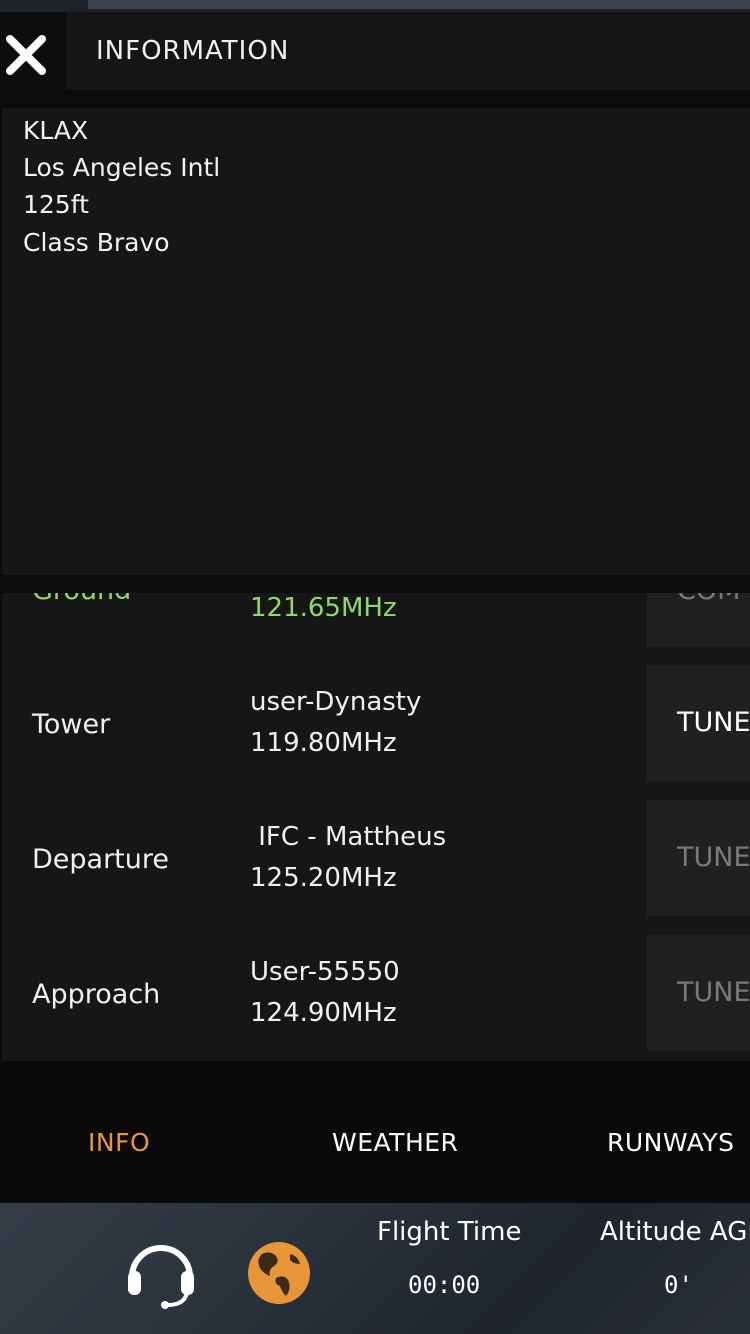  What do you see at coordinates (375, 1268) in the screenshot?
I see `status-bar: Flight Time 00:00 Altitude AGL 0'` at bounding box center [375, 1268].